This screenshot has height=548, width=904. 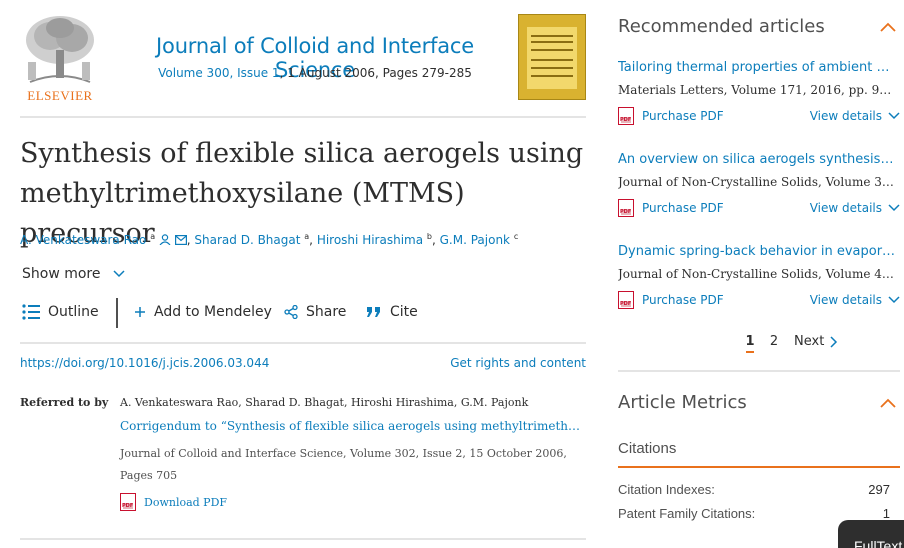 I want to click on elsevier-tree-icon, so click(x=60, y=49).